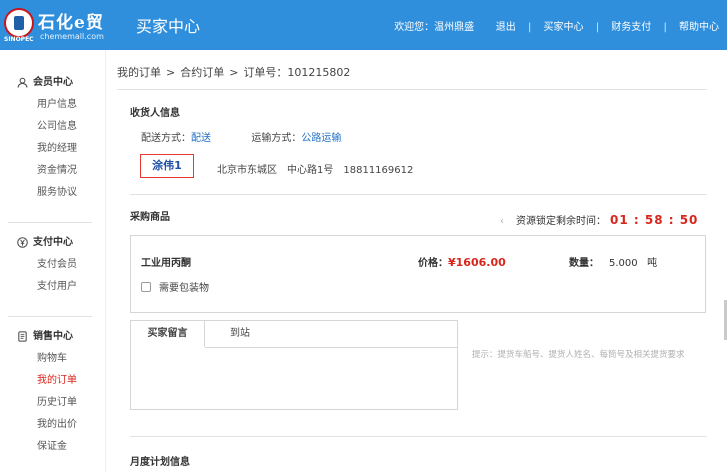 This screenshot has height=472, width=727. I want to click on document-icon, so click(22, 336).